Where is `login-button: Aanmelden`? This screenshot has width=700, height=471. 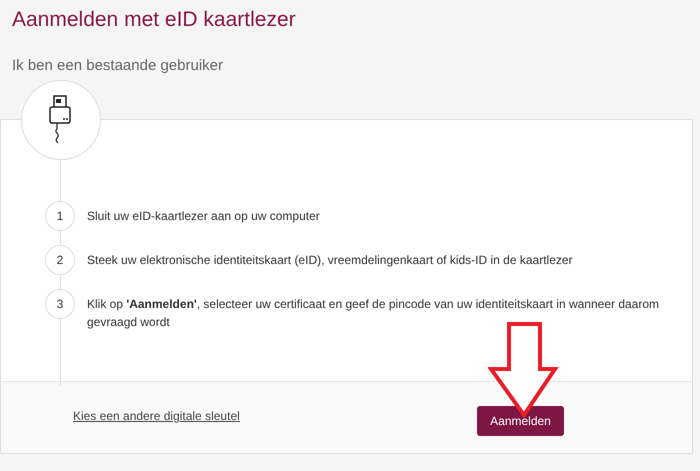
login-button: Aanmelden is located at coordinates (520, 421).